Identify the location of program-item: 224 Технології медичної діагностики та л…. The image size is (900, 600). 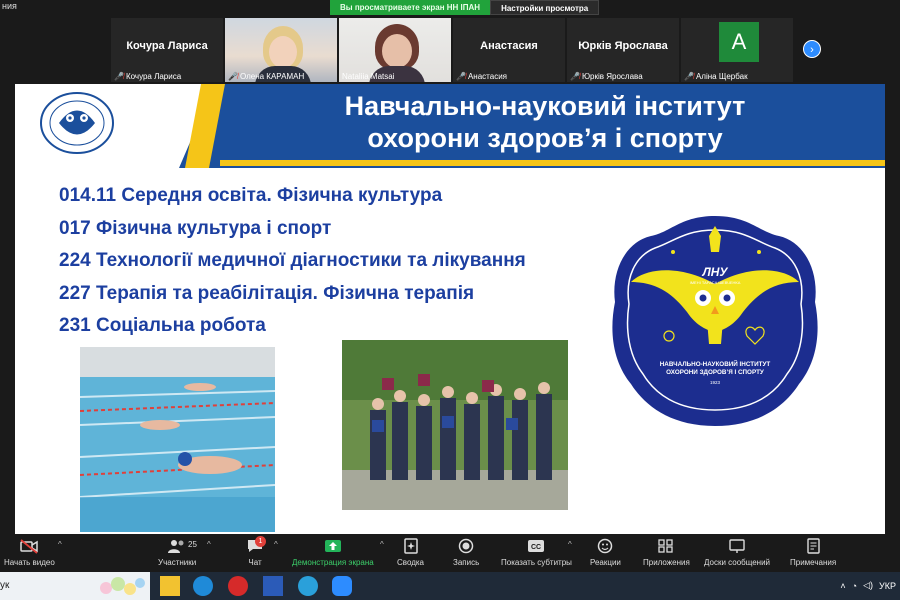
(292, 260).